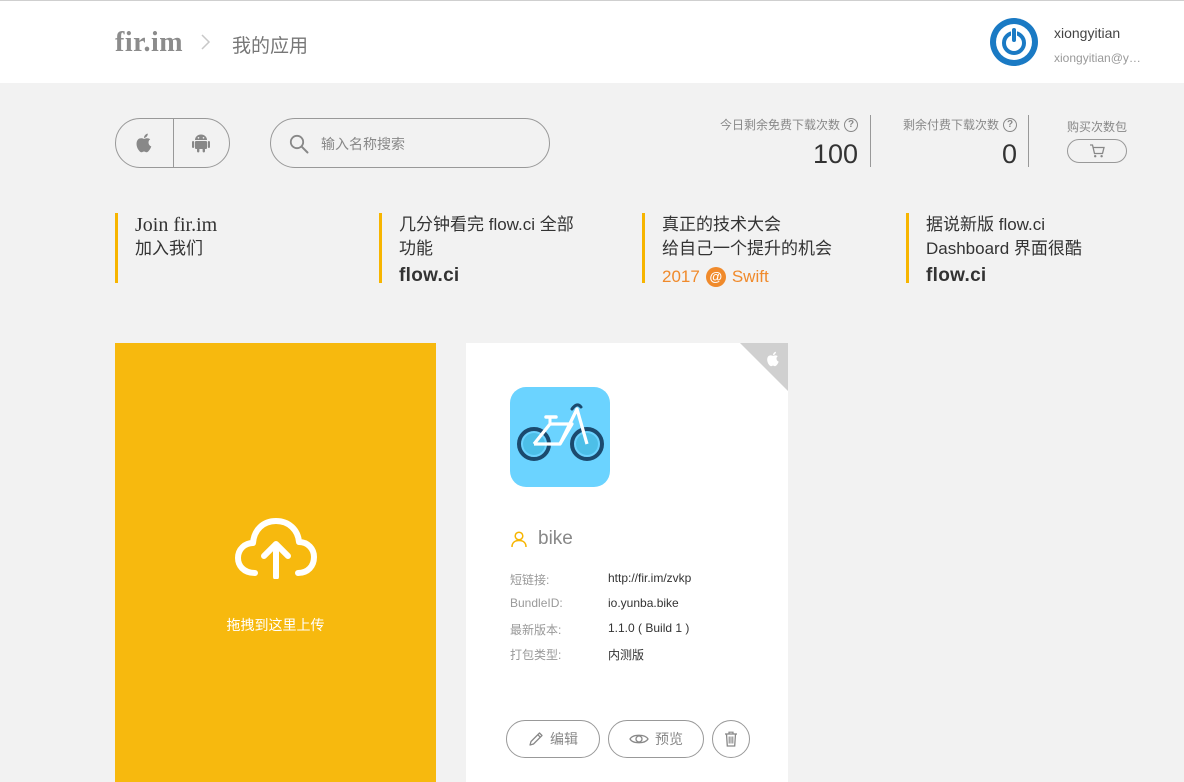  What do you see at coordinates (530, 580) in the screenshot?
I see `info-key: 短链接:` at bounding box center [530, 580].